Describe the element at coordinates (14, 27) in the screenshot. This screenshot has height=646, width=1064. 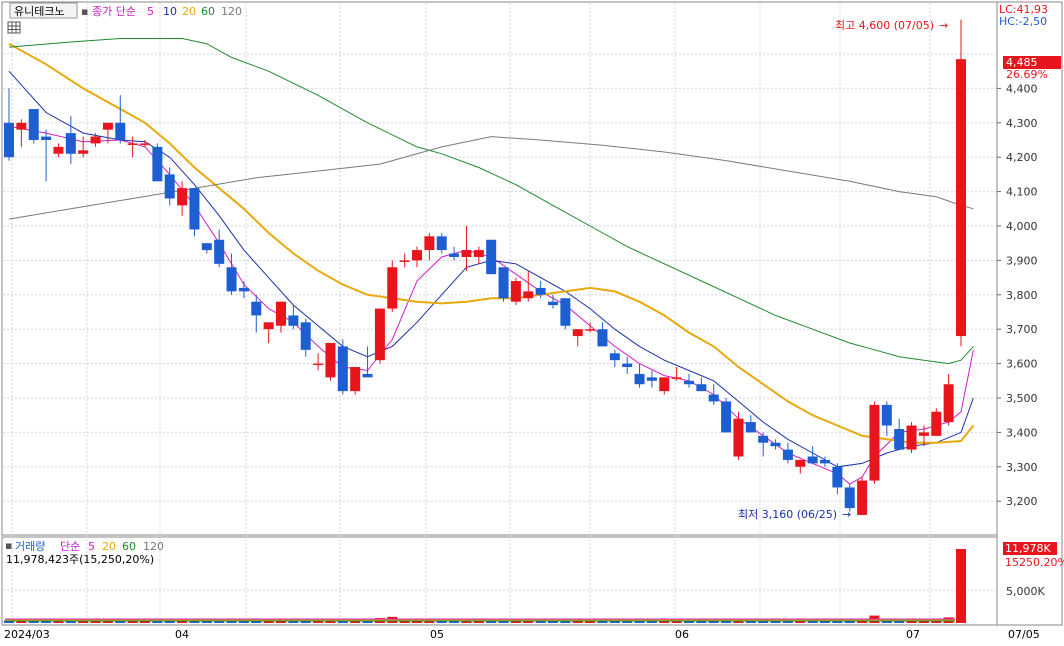
I see `table-grid-icon` at that location.